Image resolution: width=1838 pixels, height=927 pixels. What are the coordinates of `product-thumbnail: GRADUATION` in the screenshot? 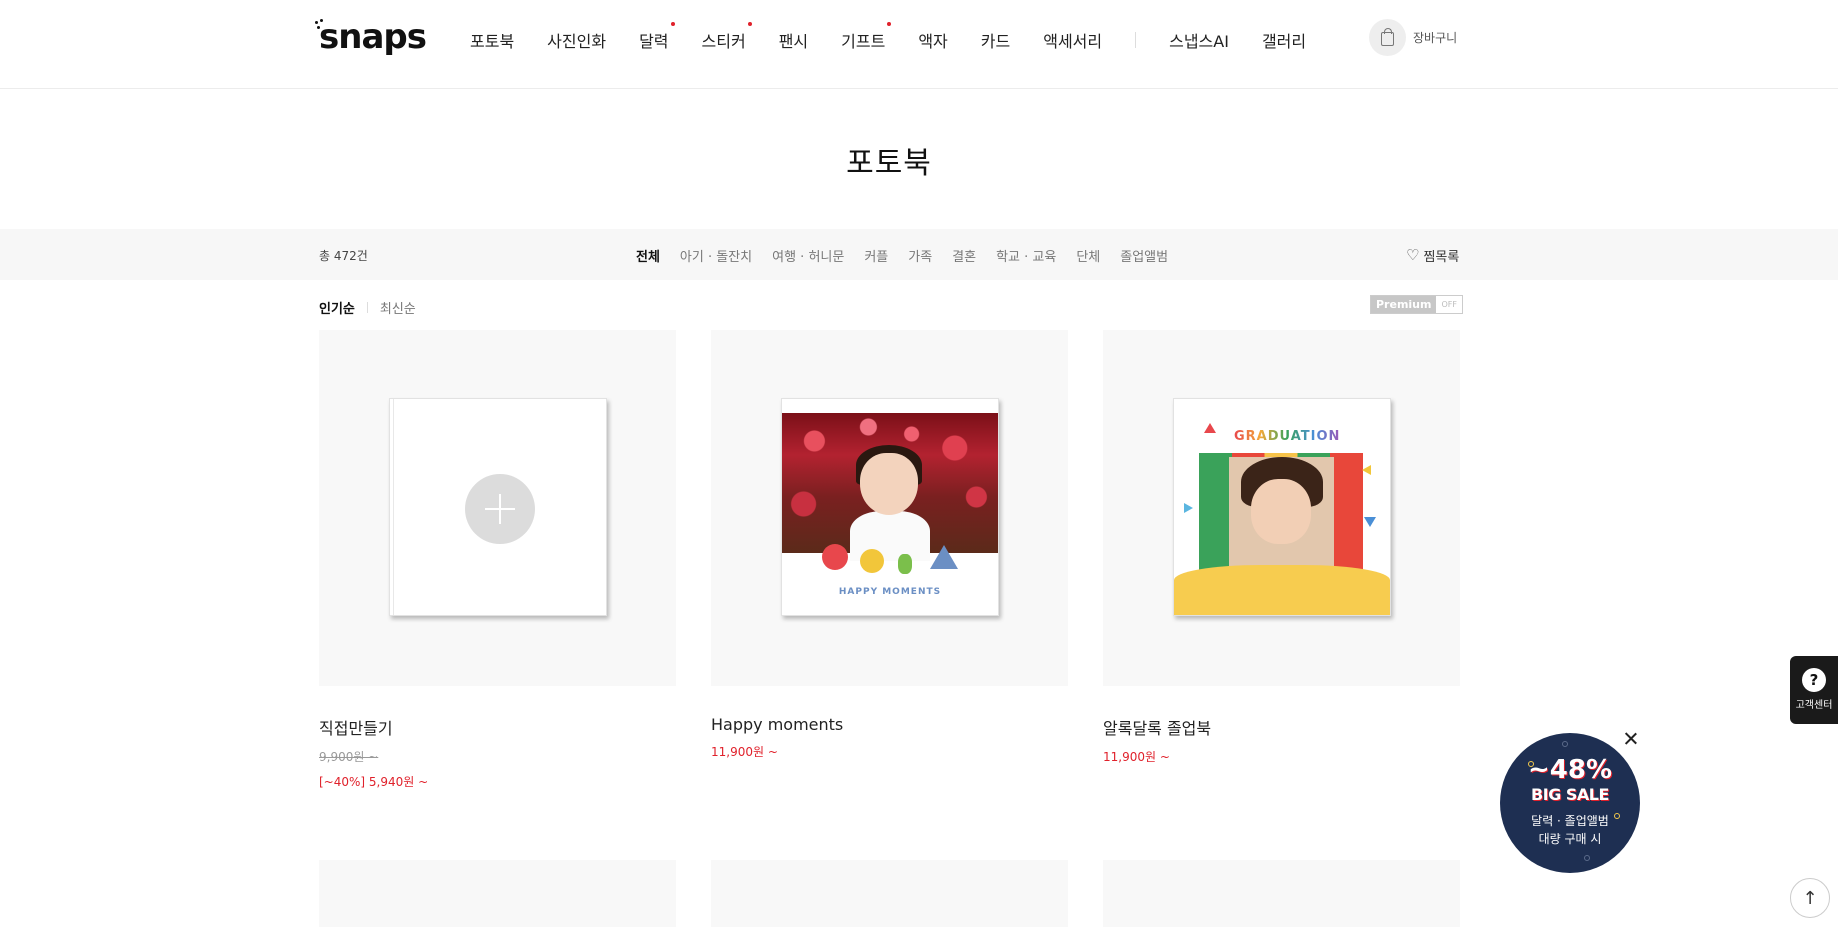 It's located at (1281, 508).